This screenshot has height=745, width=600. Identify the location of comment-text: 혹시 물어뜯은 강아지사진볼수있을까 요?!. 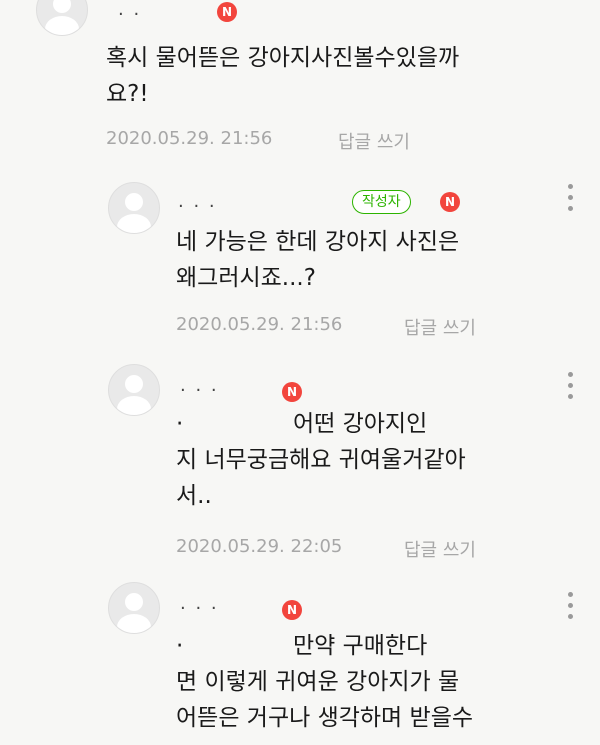
(283, 76).